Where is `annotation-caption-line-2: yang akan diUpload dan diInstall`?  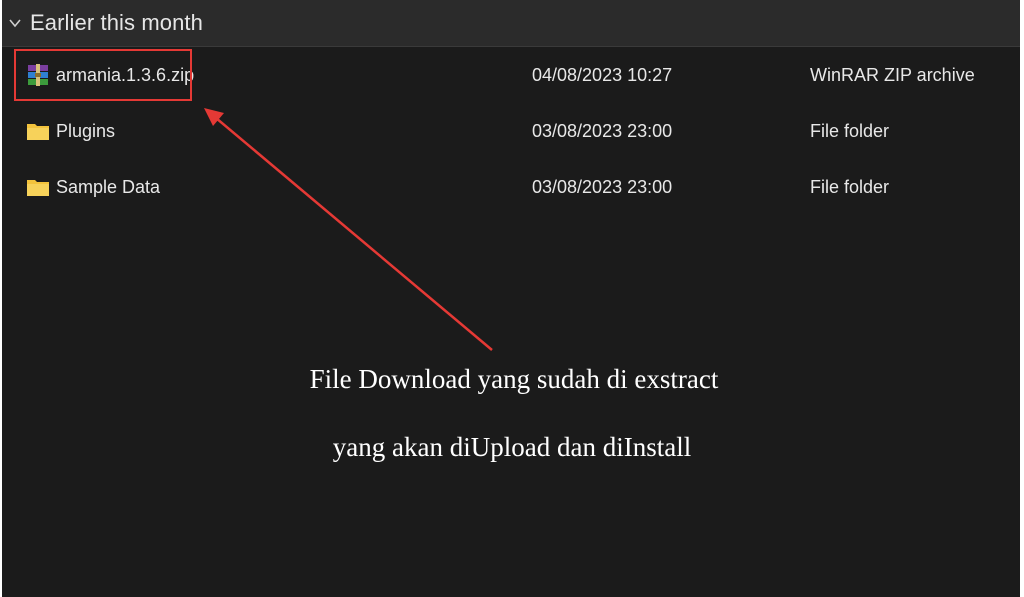 annotation-caption-line-2: yang akan diUpload dan diInstall is located at coordinates (512, 447).